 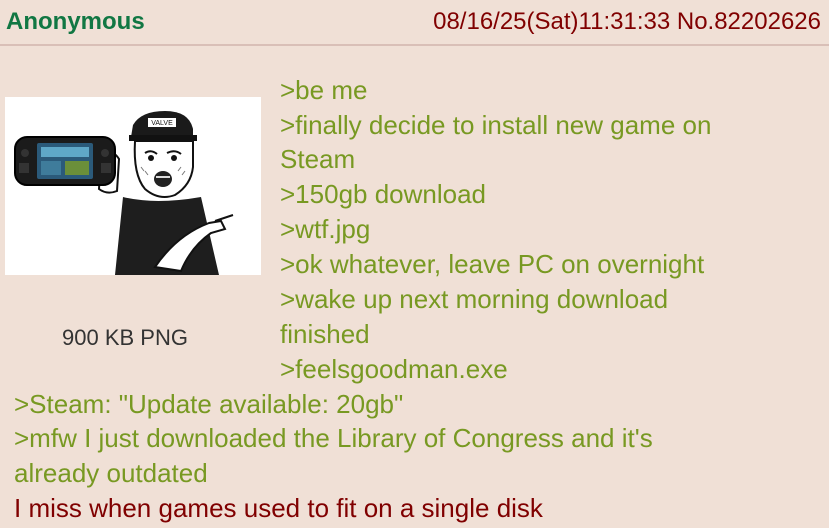 What do you see at coordinates (75, 21) in the screenshot?
I see `poster-name: Anonymous` at bounding box center [75, 21].